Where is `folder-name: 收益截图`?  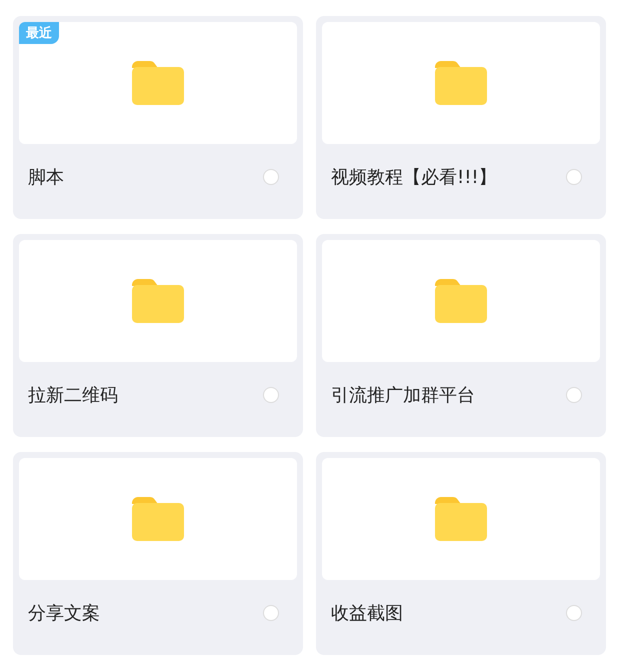 folder-name: 收益截图 is located at coordinates (367, 613).